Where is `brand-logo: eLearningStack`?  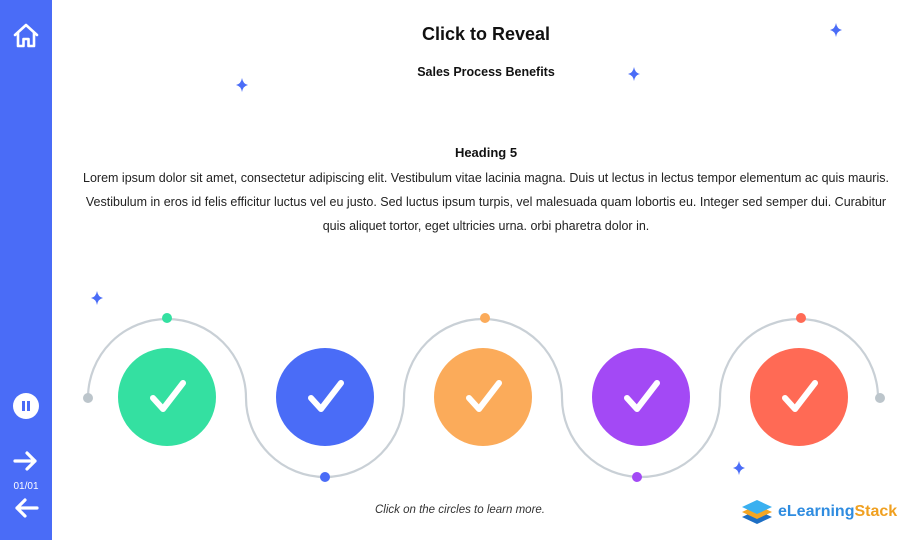 brand-logo: eLearningStack is located at coordinates (818, 512).